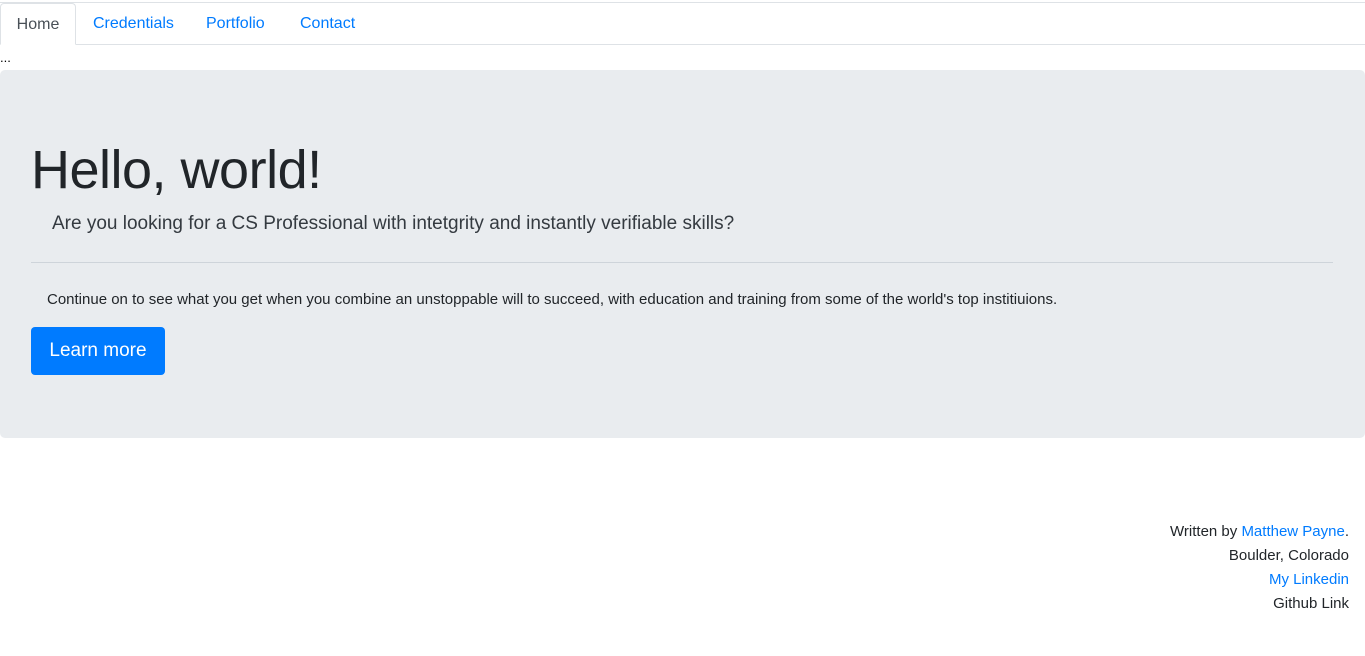 The width and height of the screenshot is (1365, 656). What do you see at coordinates (1311, 603) in the screenshot?
I see `footer-github: Github Link` at bounding box center [1311, 603].